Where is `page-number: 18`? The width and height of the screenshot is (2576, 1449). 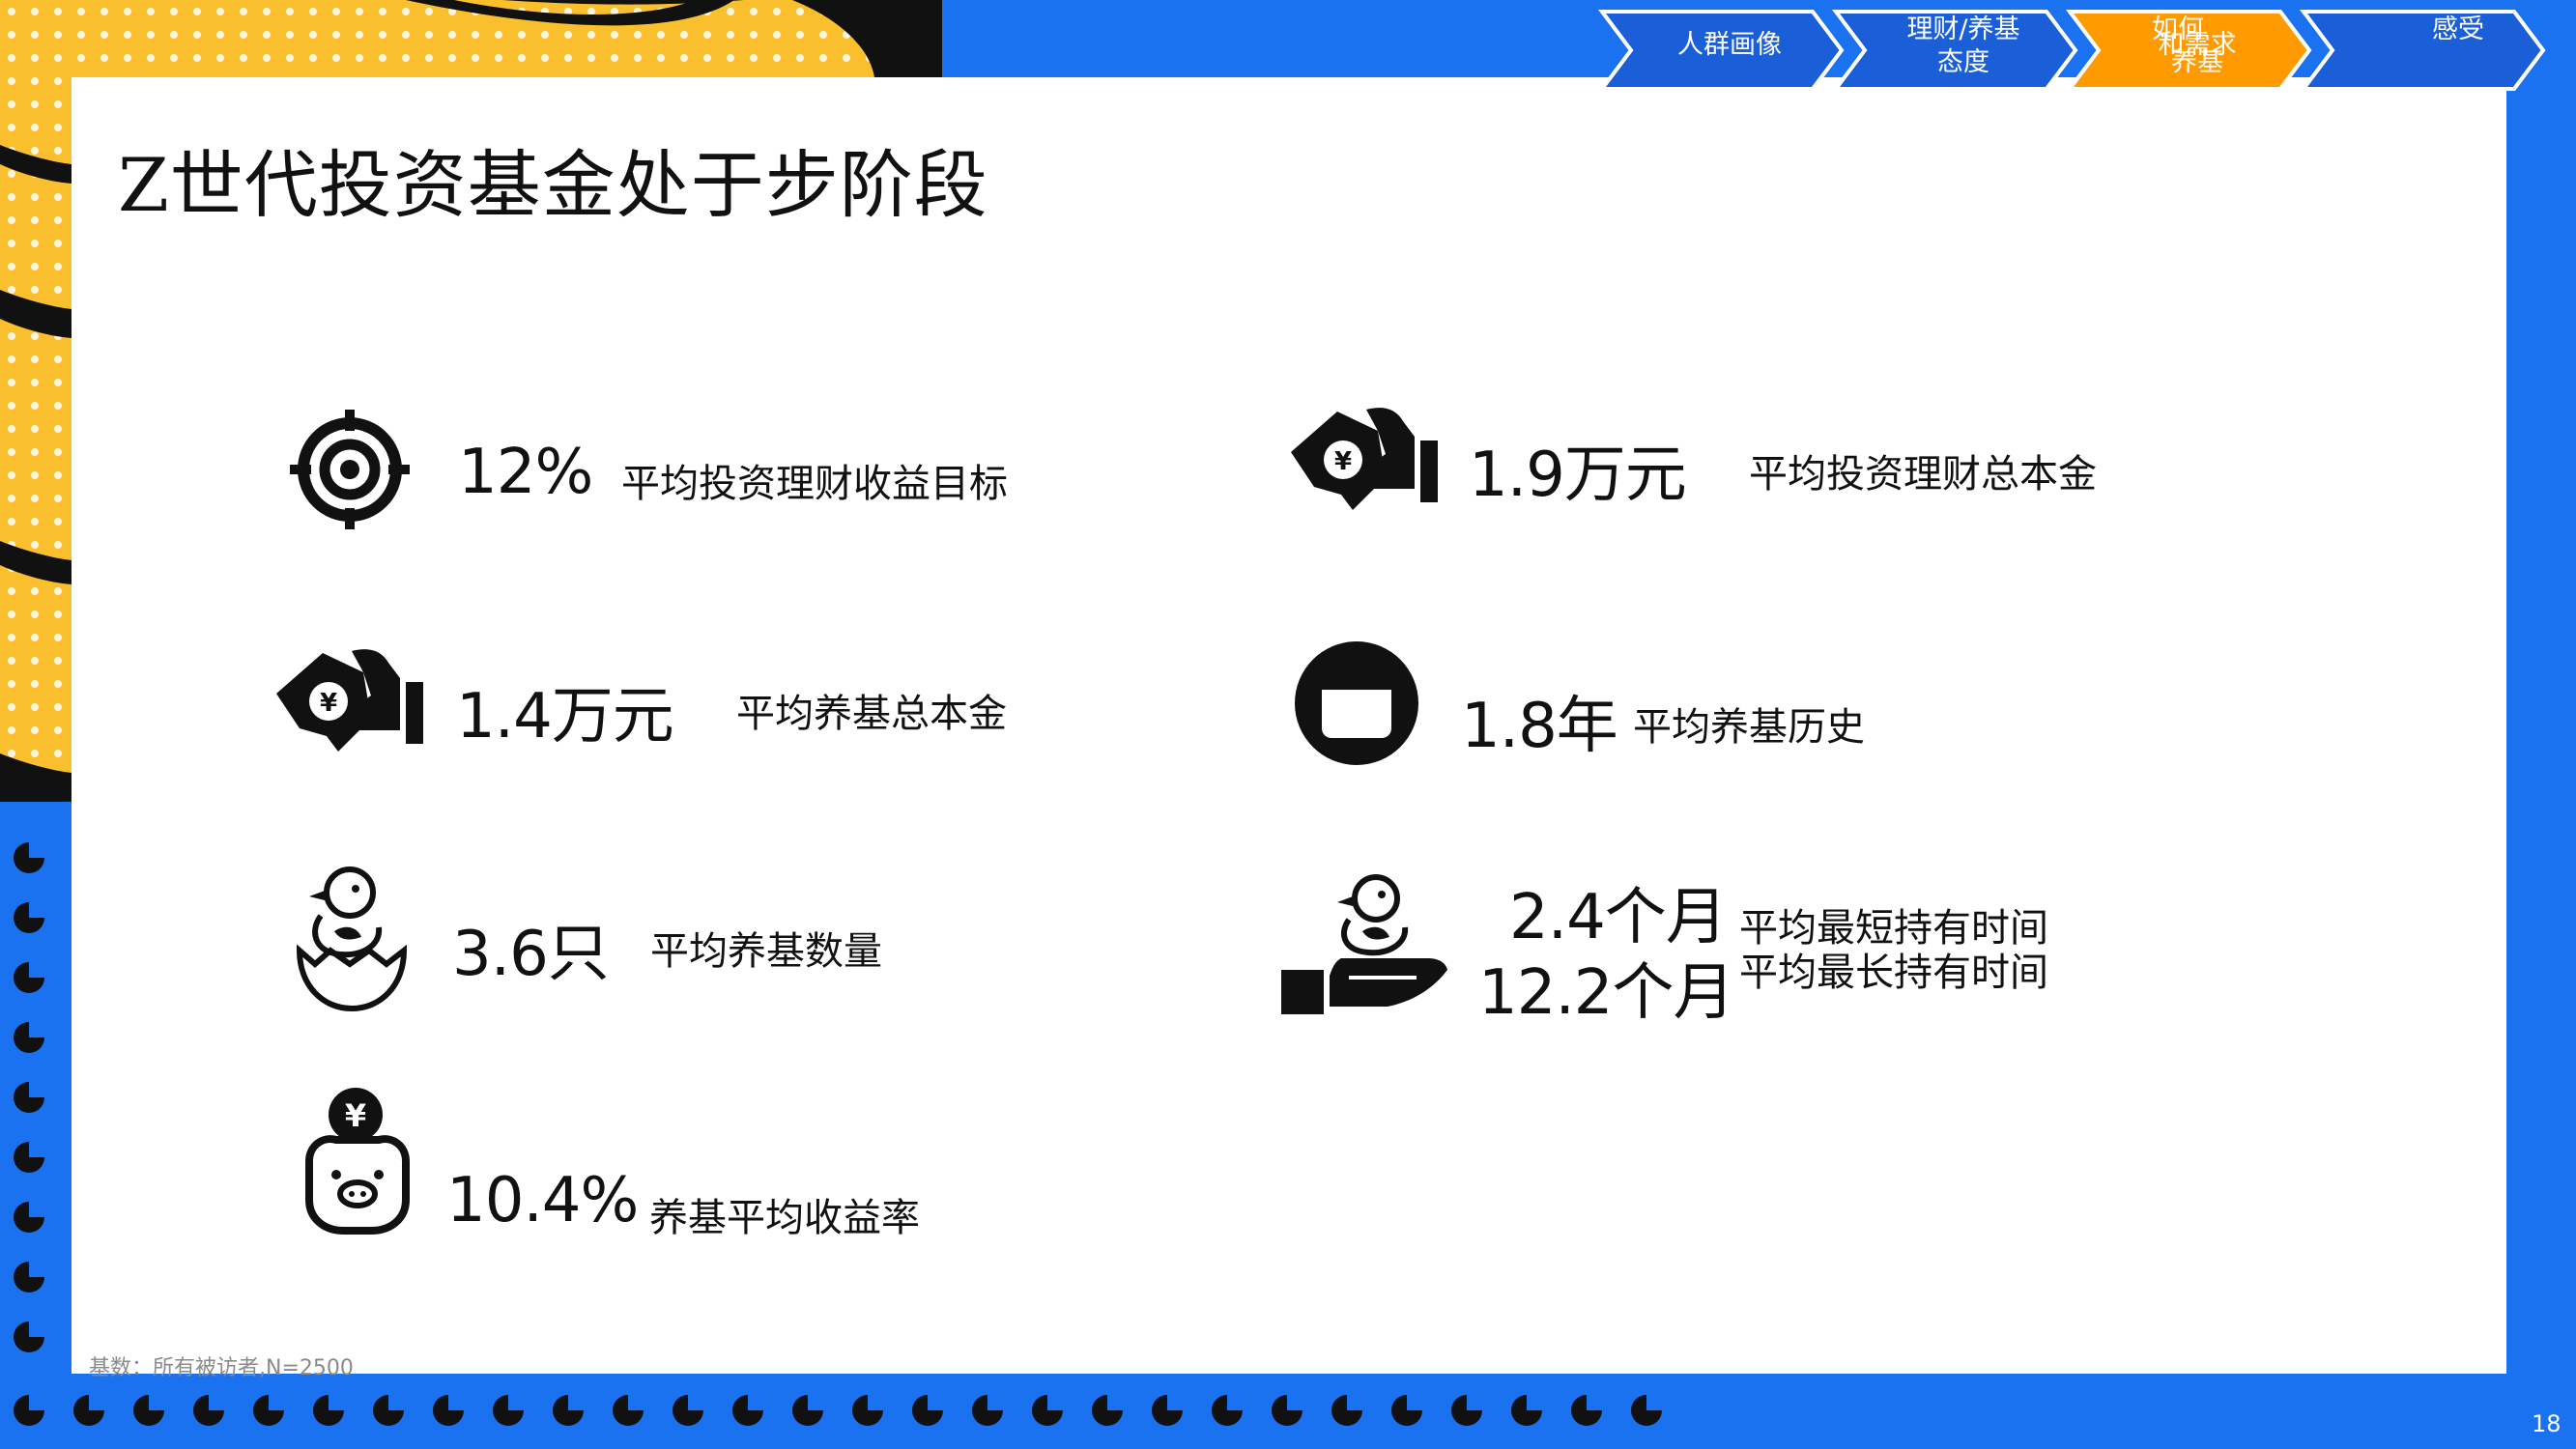
page-number: 18 is located at coordinates (2547, 1423).